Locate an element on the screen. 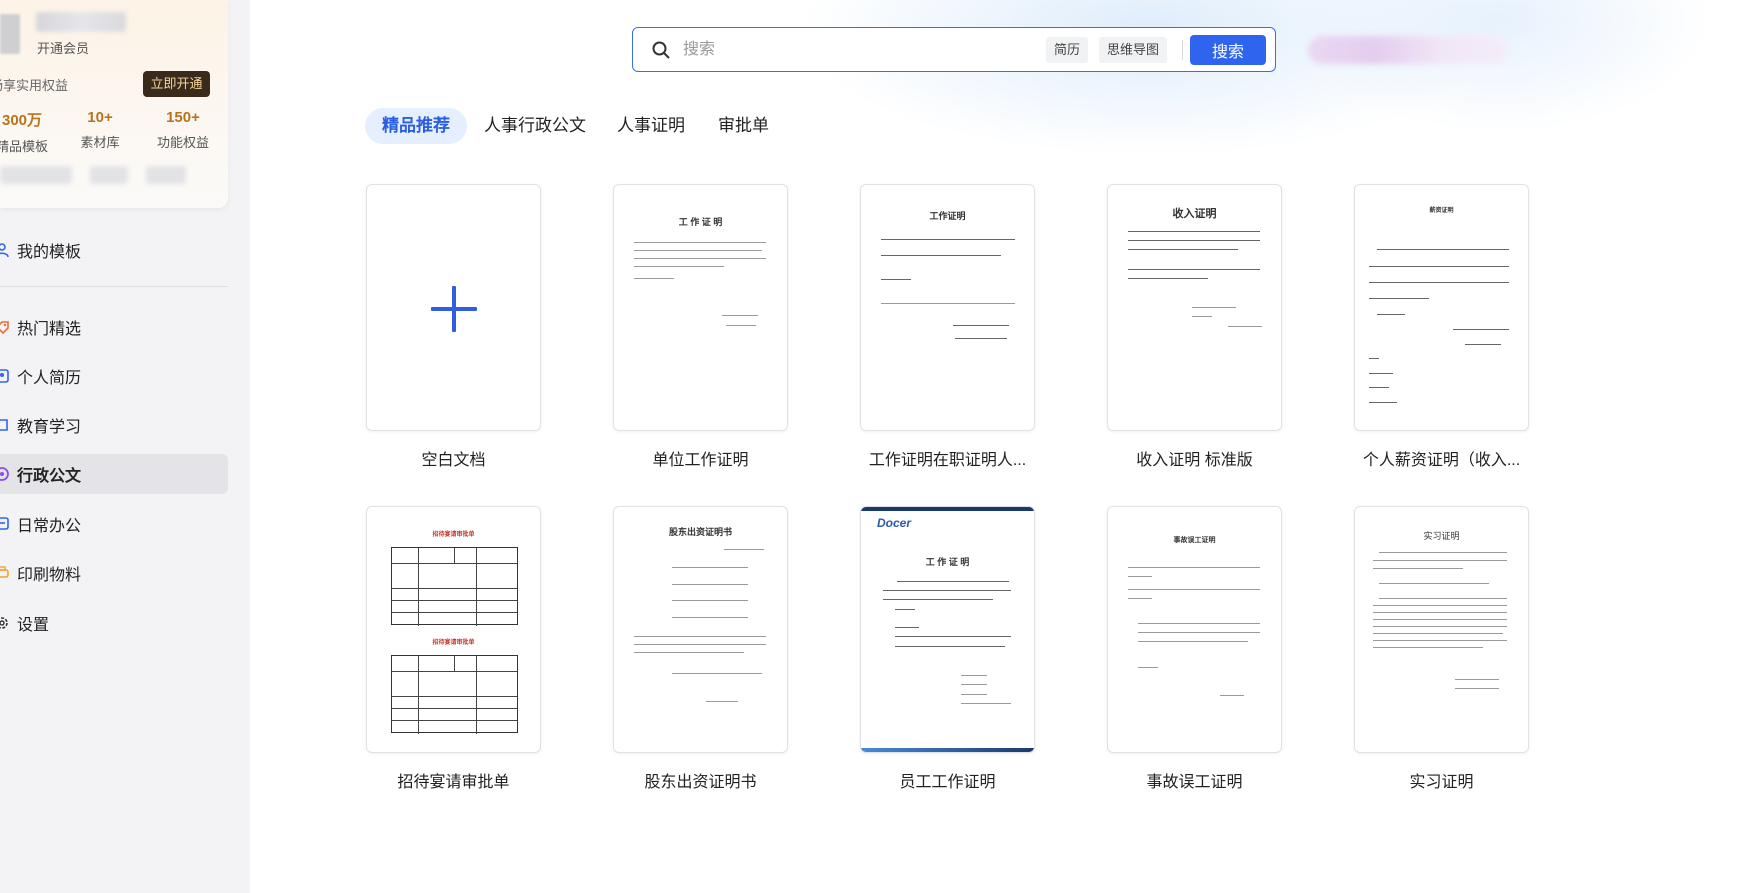 The height and width of the screenshot is (893, 1746). template-label: 空白文档 is located at coordinates (453, 458).